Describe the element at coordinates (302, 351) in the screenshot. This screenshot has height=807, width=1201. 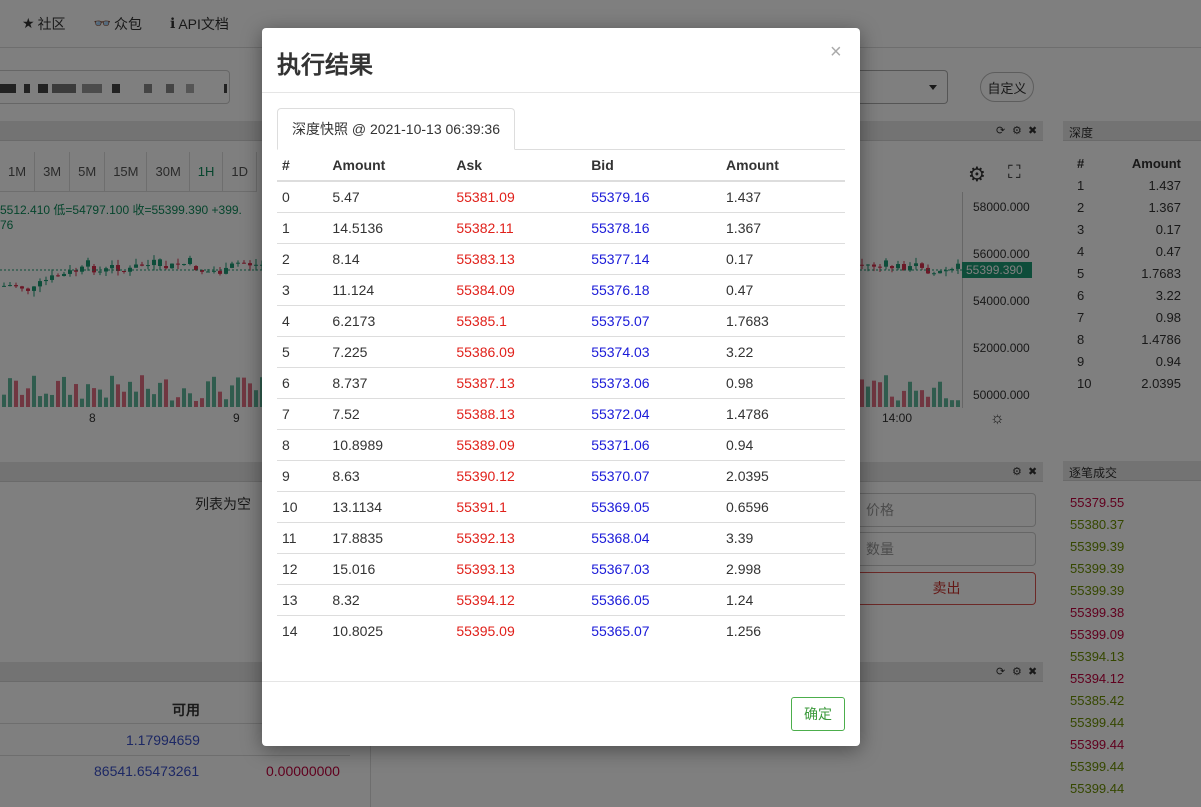
I see `row-index: 5` at that location.